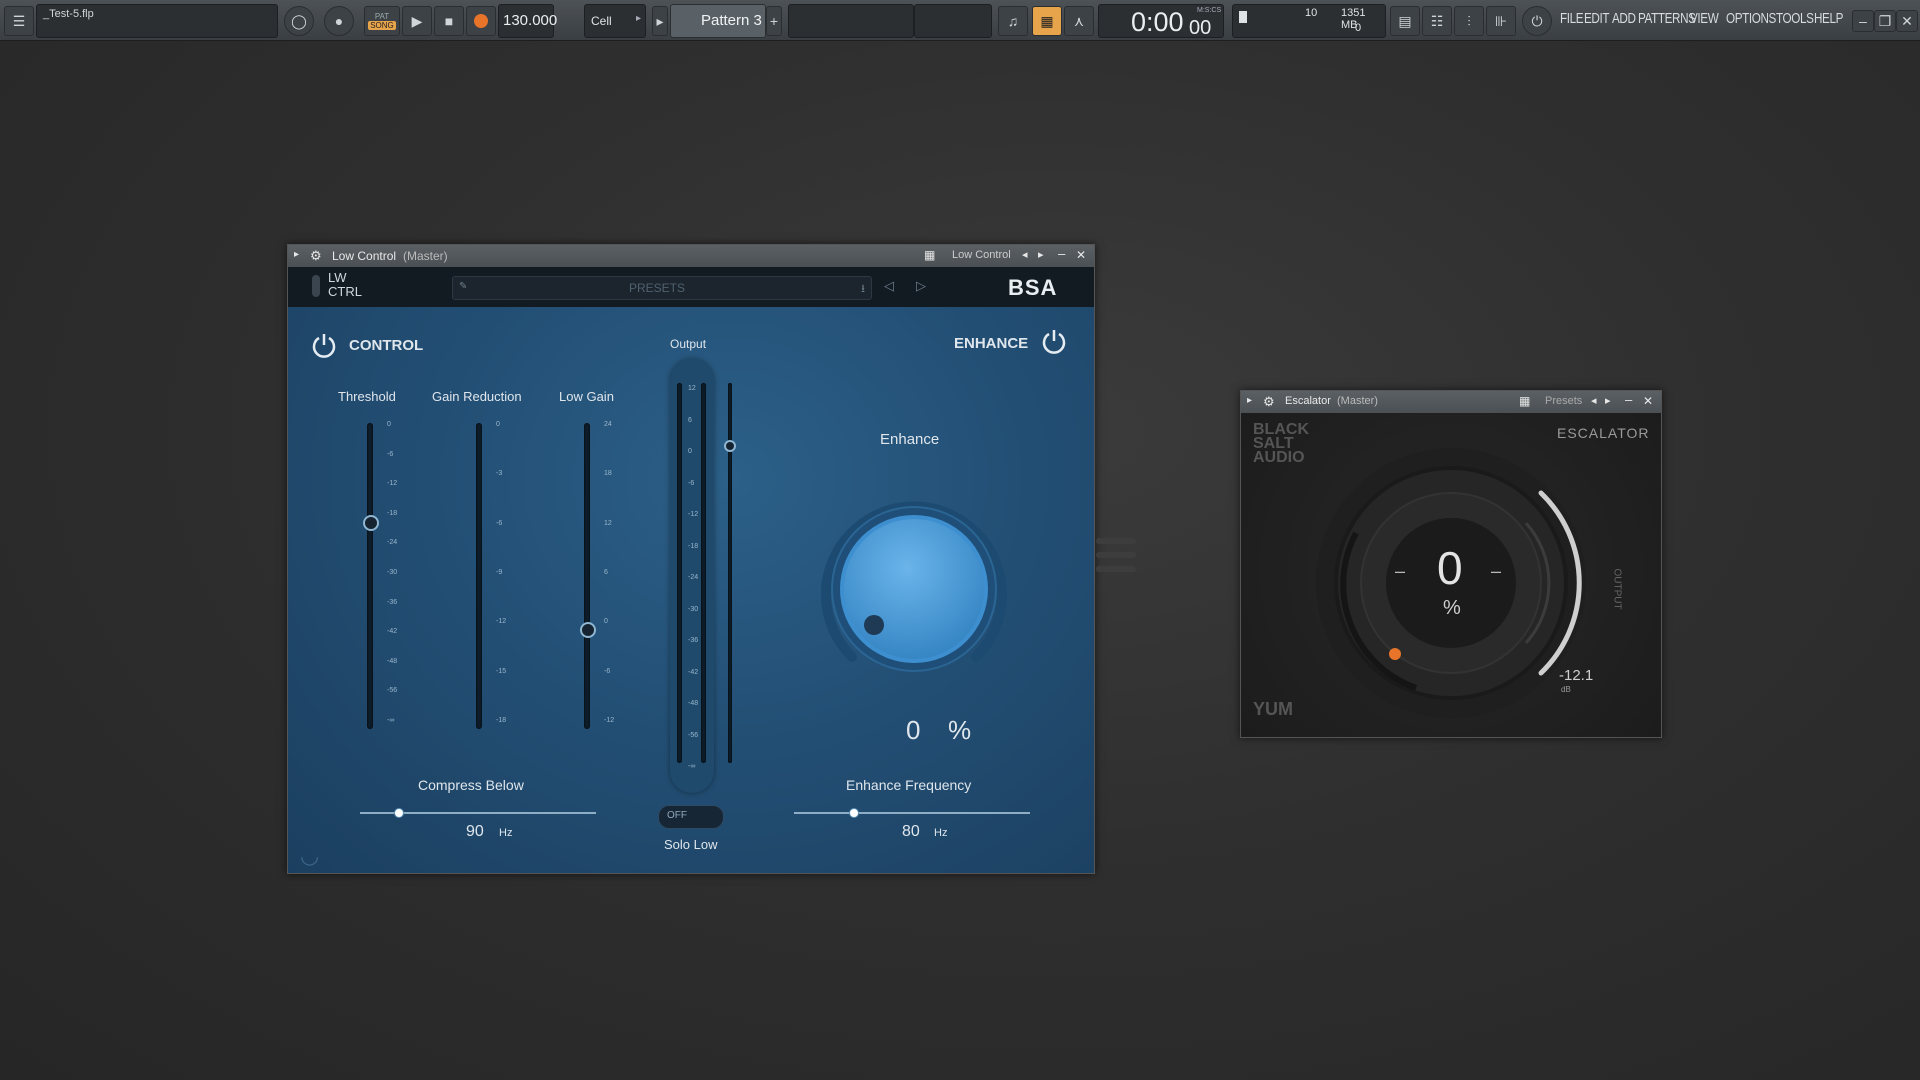 The image size is (1920, 1080). I want to click on record-button, so click(481, 21).